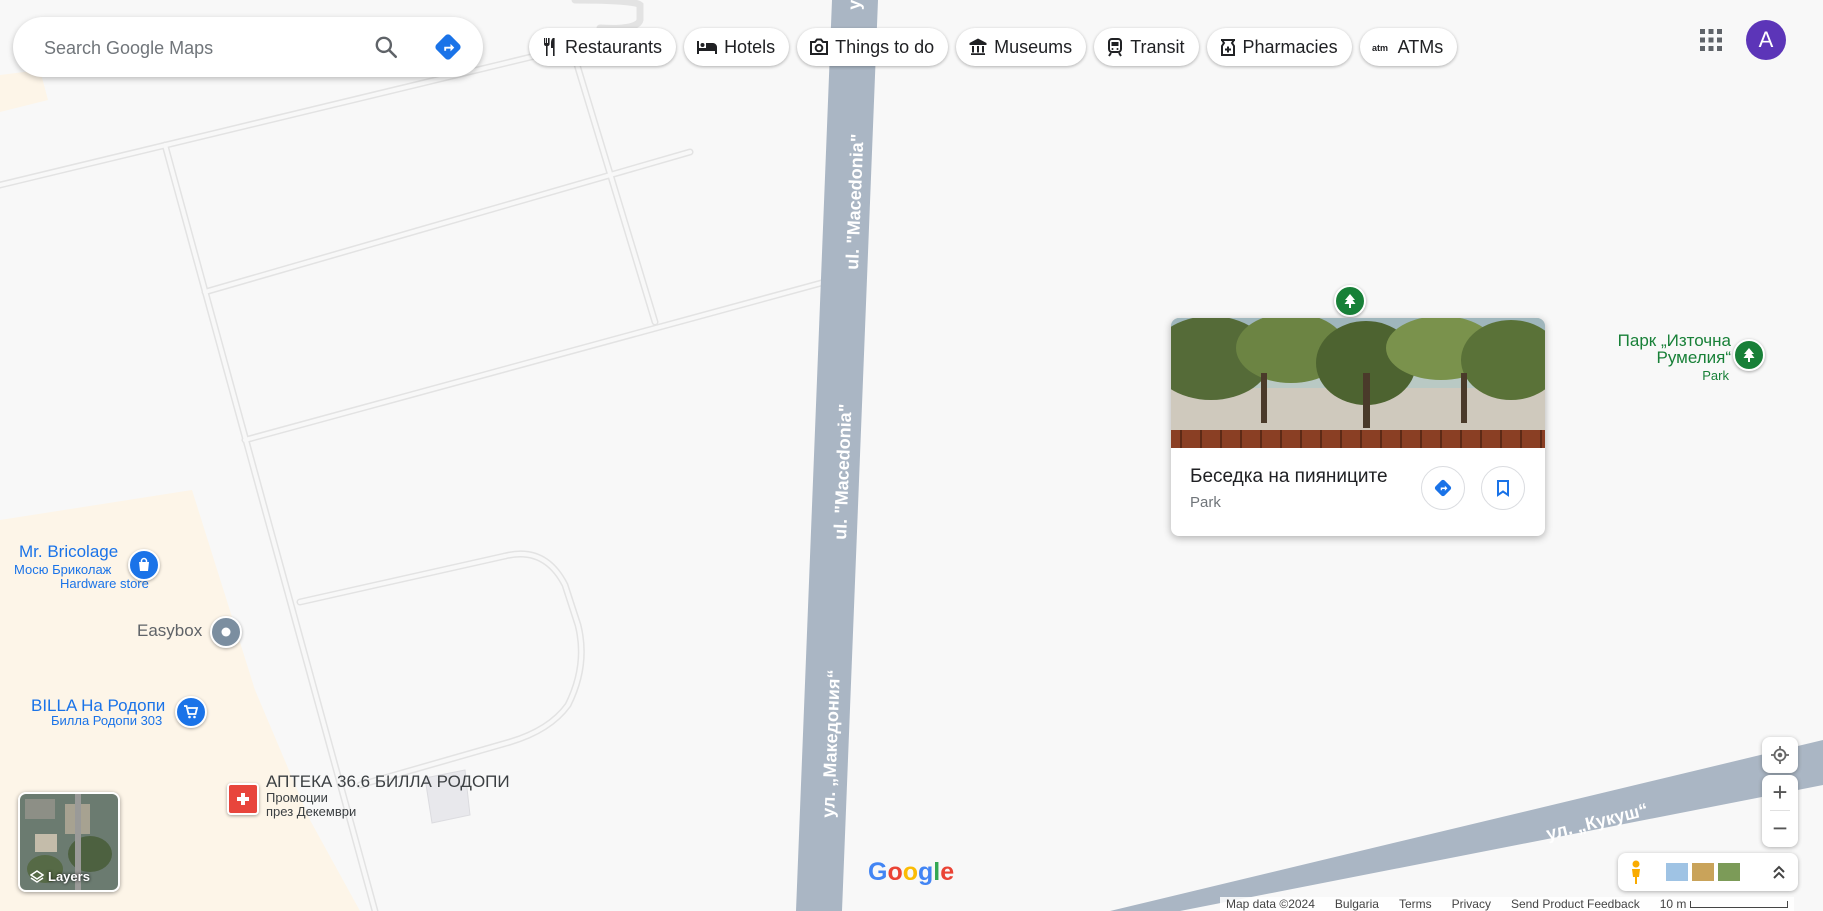 The width and height of the screenshot is (1823, 911). Describe the element at coordinates (63, 569) in the screenshot. I see `poi-altname-bricolage: Мосю Бриколаж` at that location.